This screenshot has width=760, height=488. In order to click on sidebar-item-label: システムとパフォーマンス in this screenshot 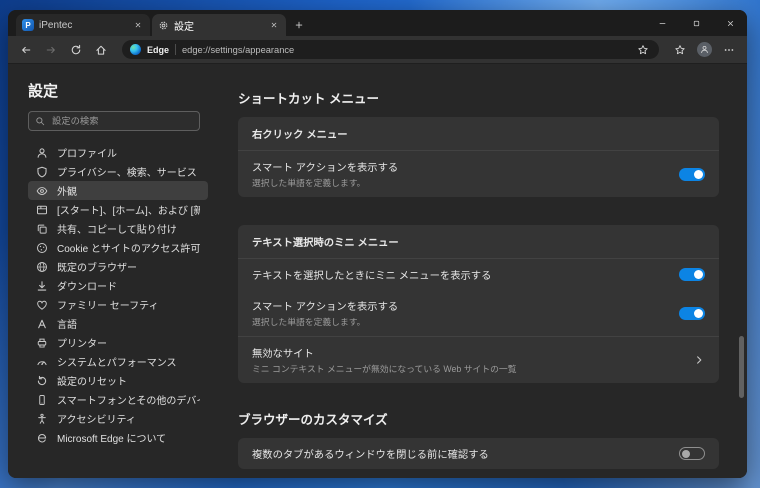, I will do `click(117, 363)`.